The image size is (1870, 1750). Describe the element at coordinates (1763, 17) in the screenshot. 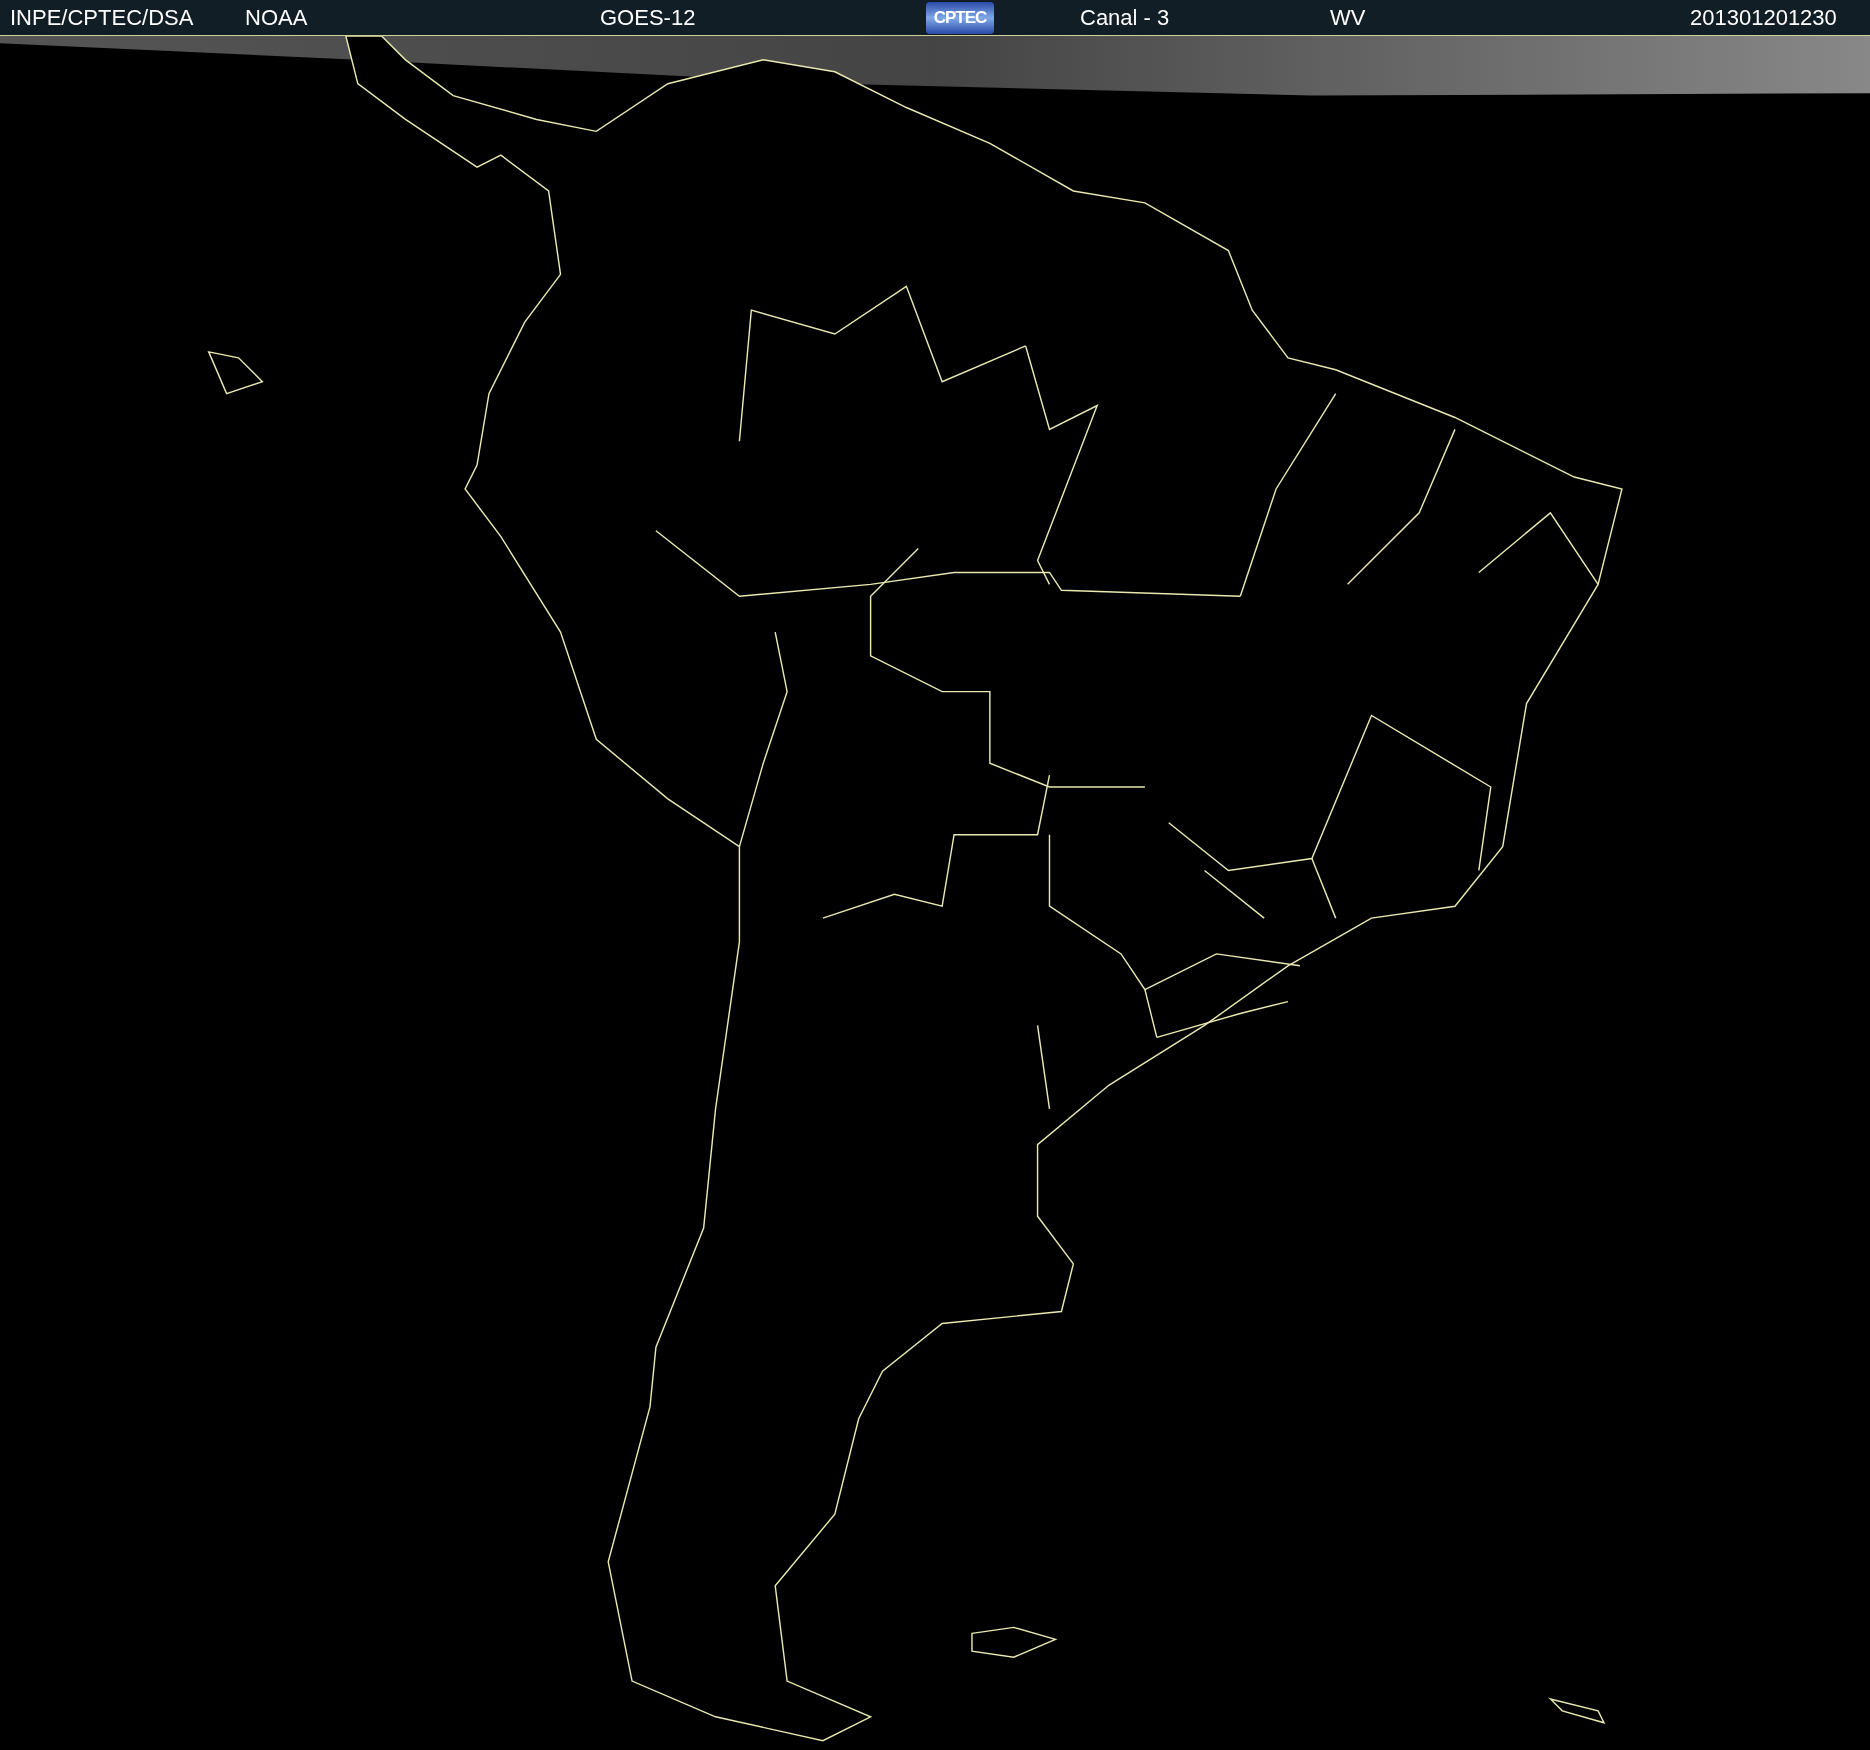

I see `header-label: 201301201230` at that location.